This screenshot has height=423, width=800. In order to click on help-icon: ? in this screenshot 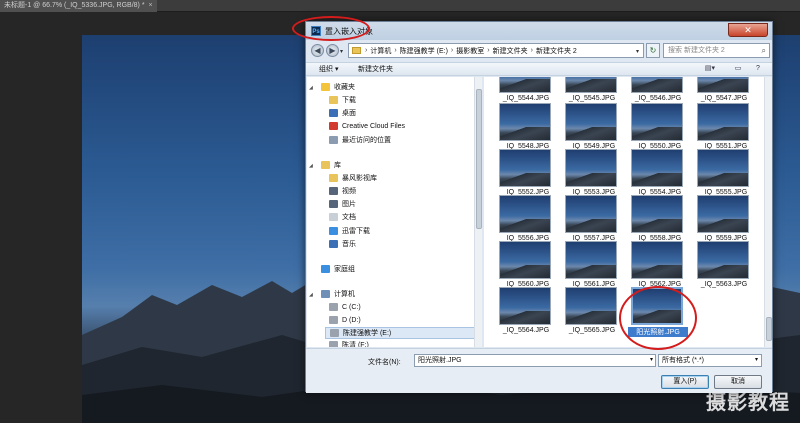, I will do `click(758, 69)`.